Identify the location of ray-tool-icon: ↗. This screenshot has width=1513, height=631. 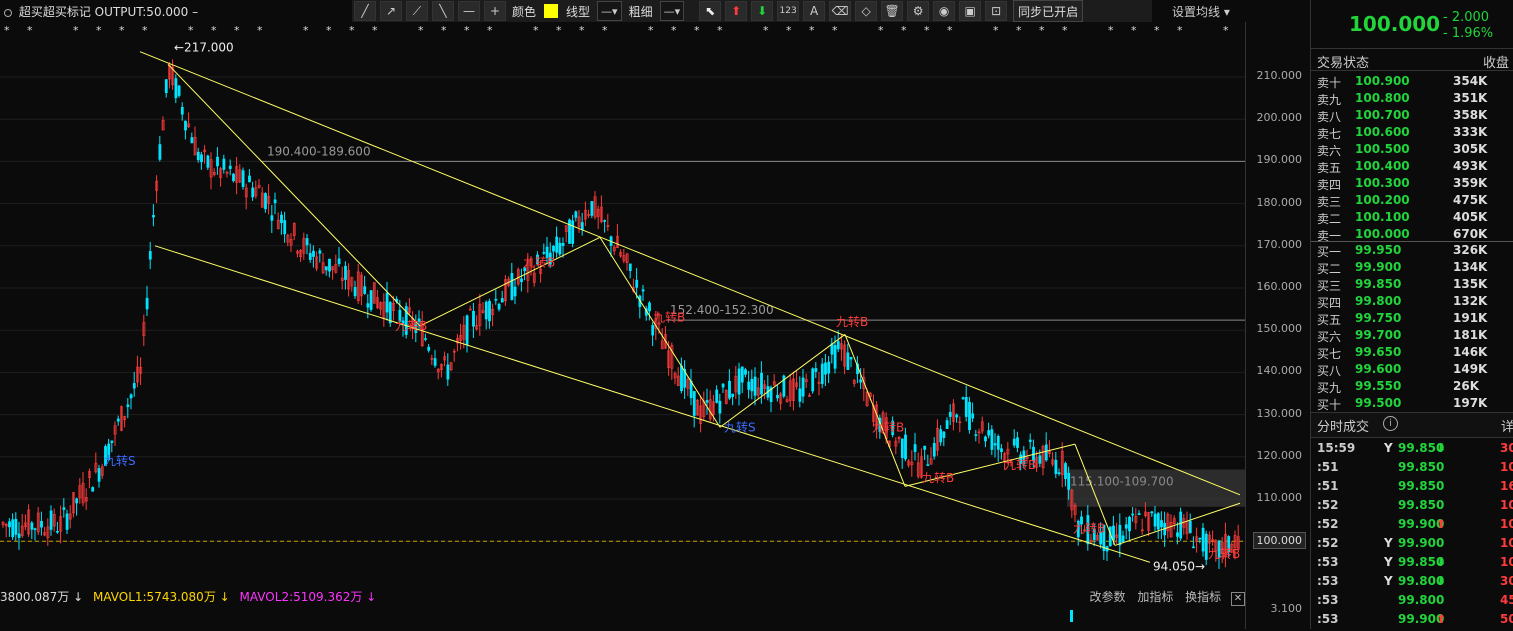
(391, 11).